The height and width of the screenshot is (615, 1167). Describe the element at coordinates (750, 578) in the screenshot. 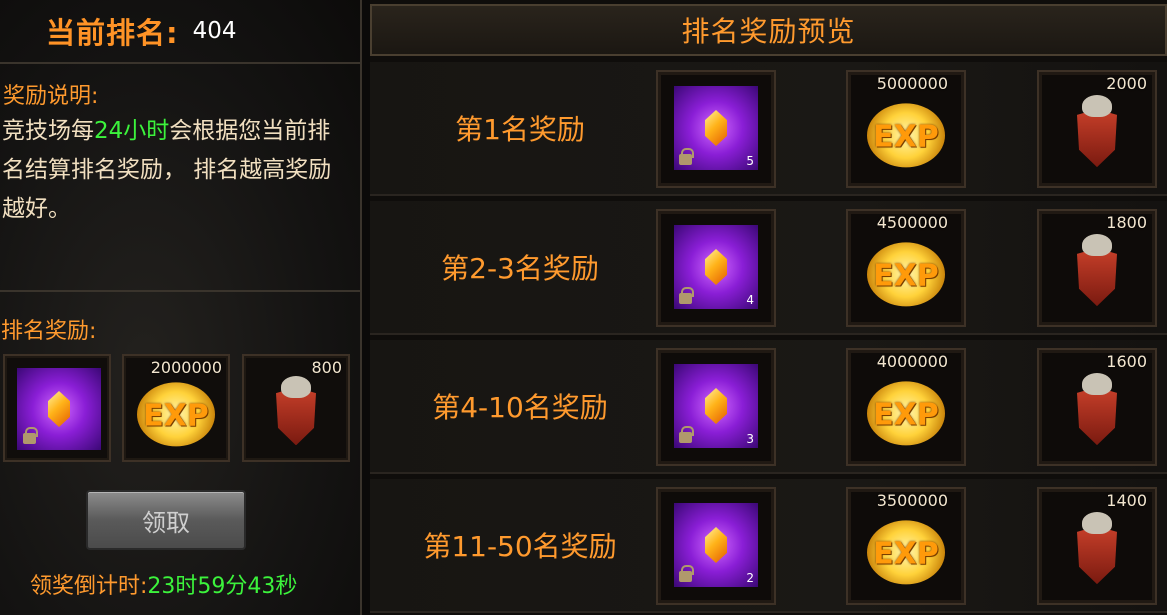

I see `gem-count: 2` at that location.